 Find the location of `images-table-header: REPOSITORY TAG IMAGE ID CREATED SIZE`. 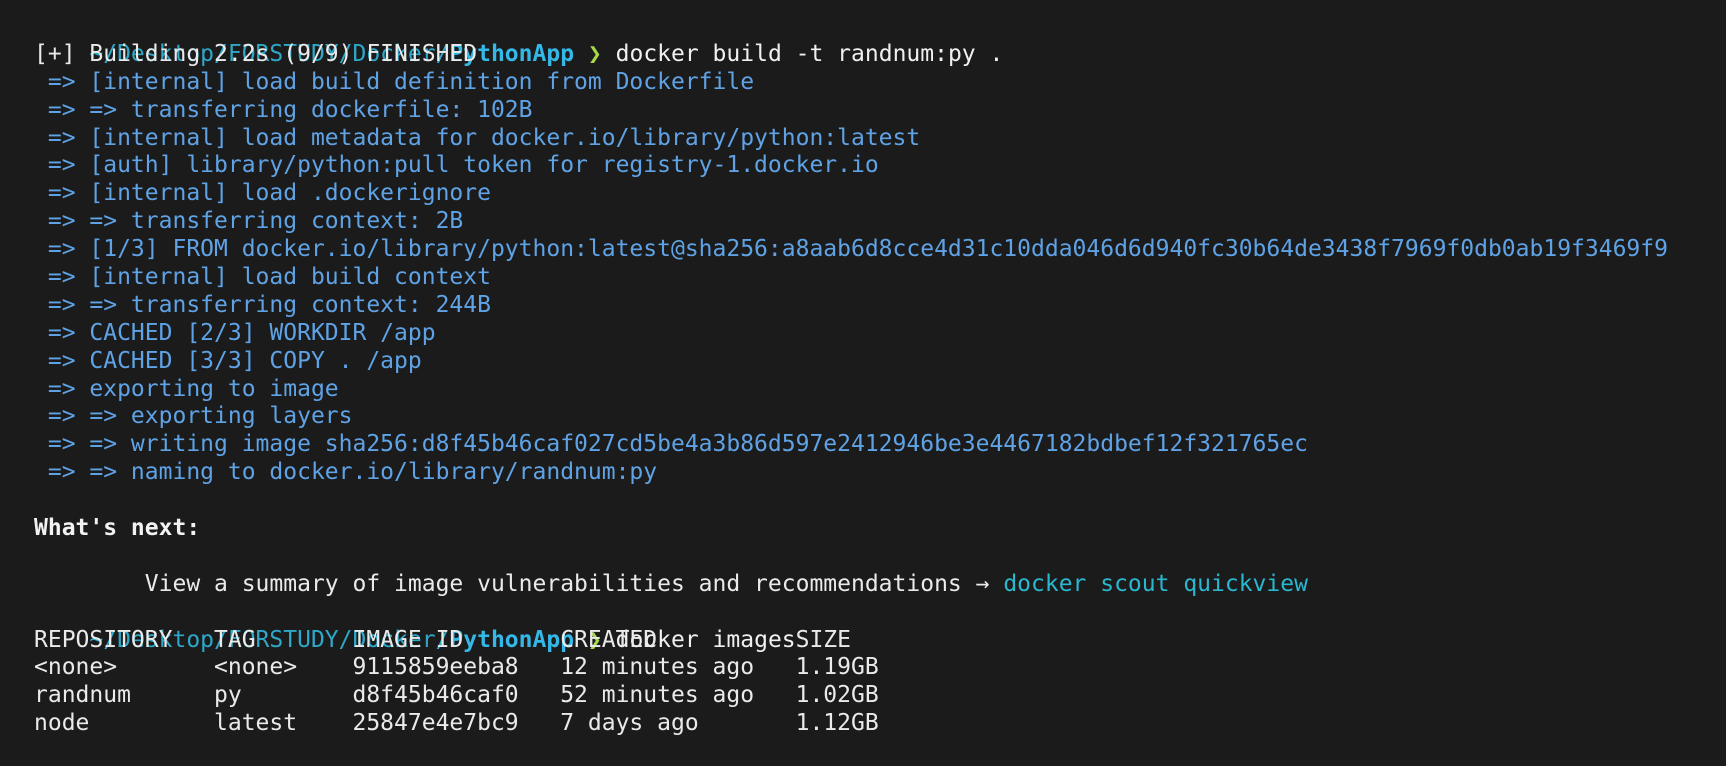

images-table-header: REPOSITORY TAG IMAGE ID CREATED SIZE is located at coordinates (442, 639).